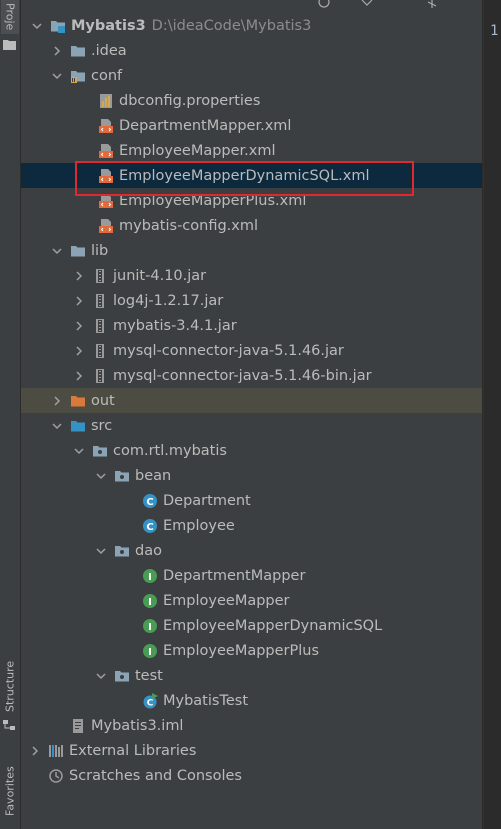 This screenshot has width=501, height=829. Describe the element at coordinates (251, 700) in the screenshot. I see `tree-item-class: MybatisTest` at that location.